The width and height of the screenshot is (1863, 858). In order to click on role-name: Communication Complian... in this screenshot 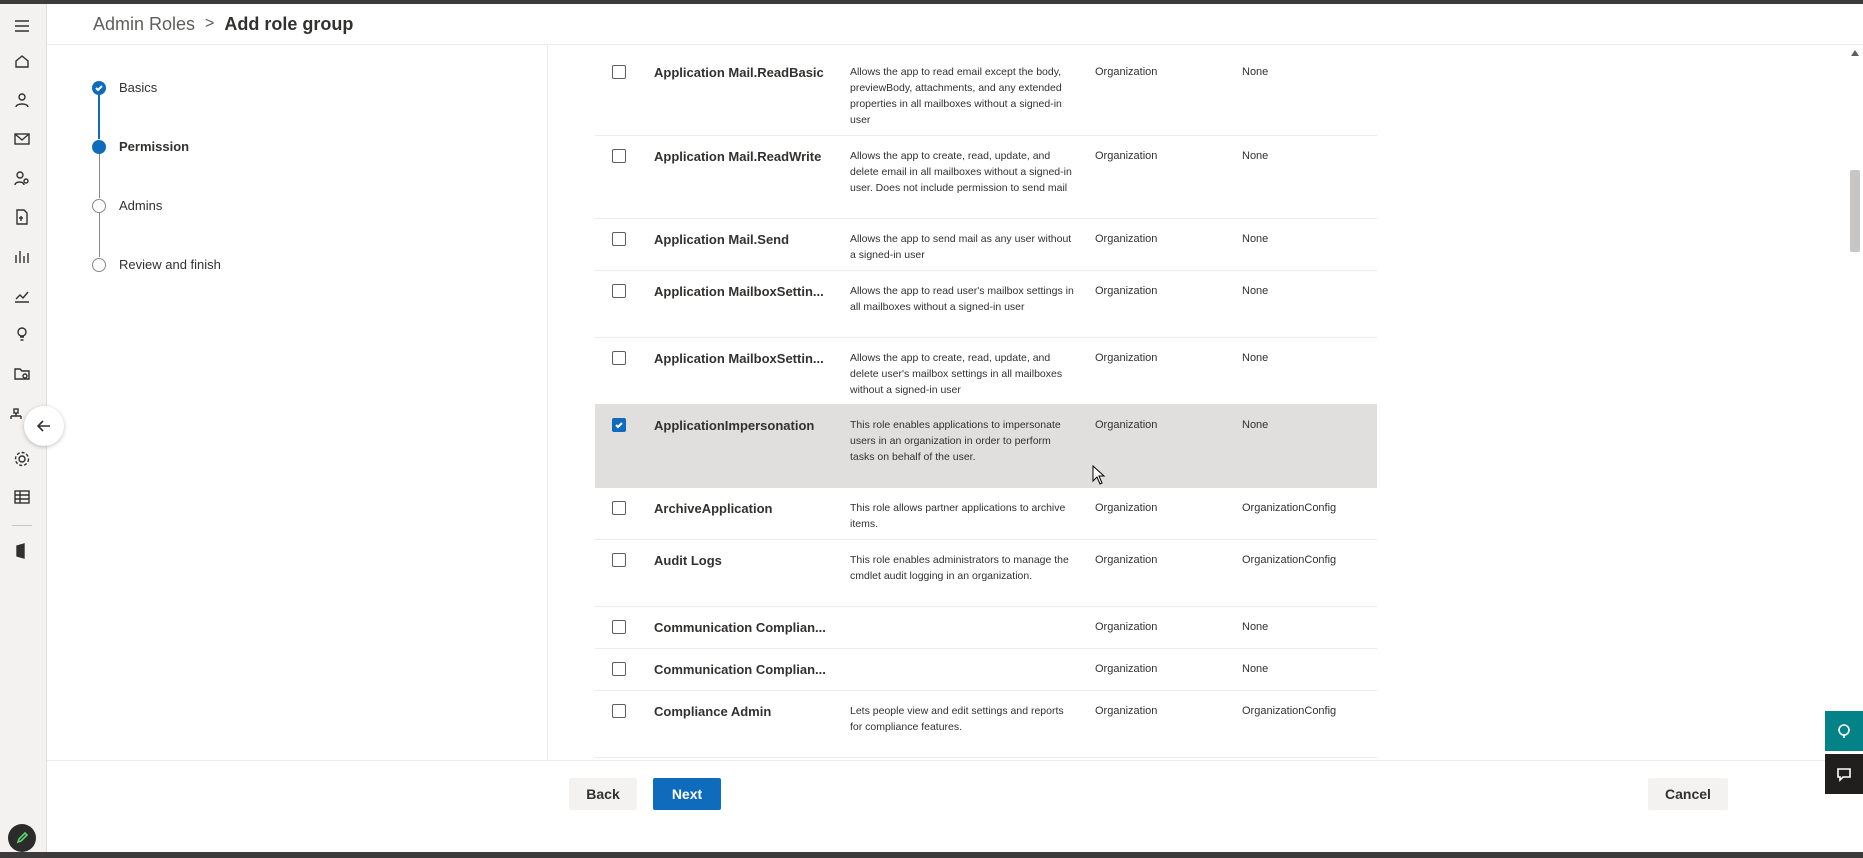, I will do `click(740, 669)`.